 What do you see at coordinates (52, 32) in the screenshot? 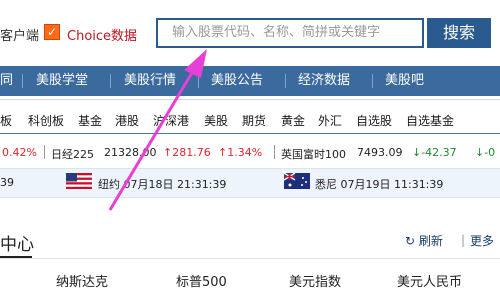
I see `choice-checkbox: ✓` at bounding box center [52, 32].